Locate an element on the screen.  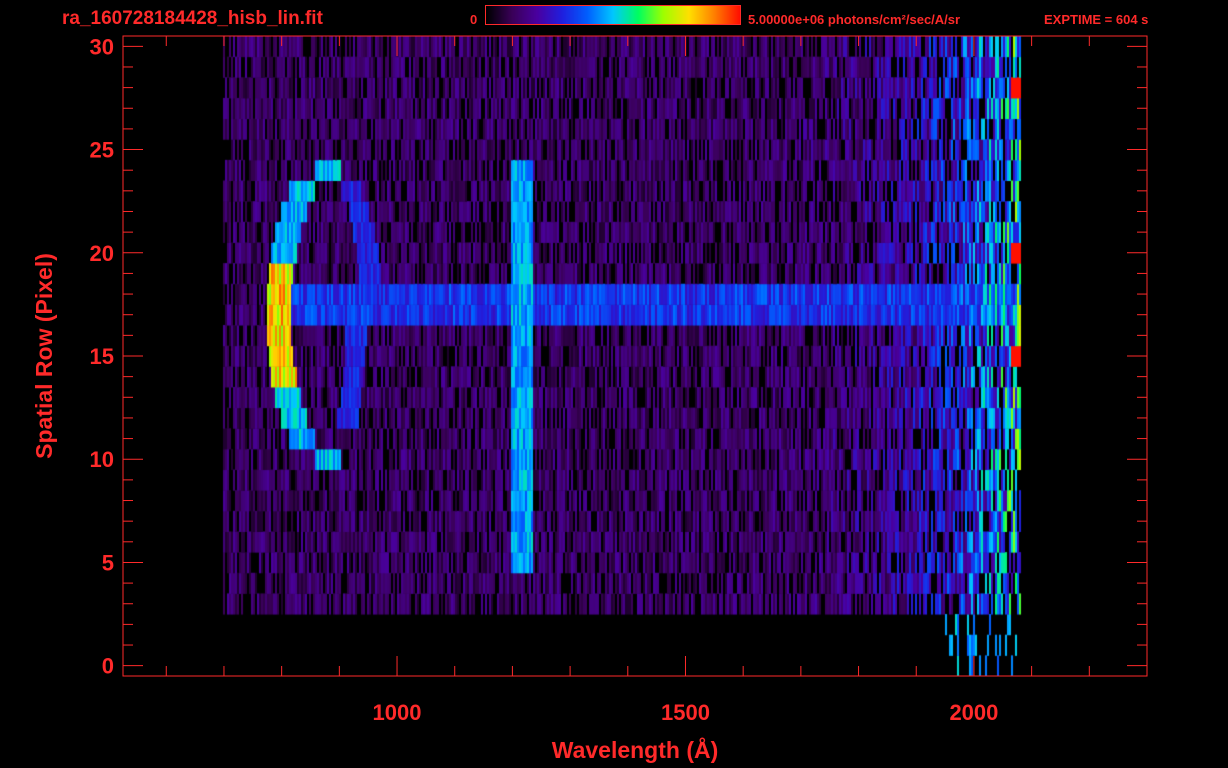
x-tick-label: 1000 is located at coordinates (397, 712).